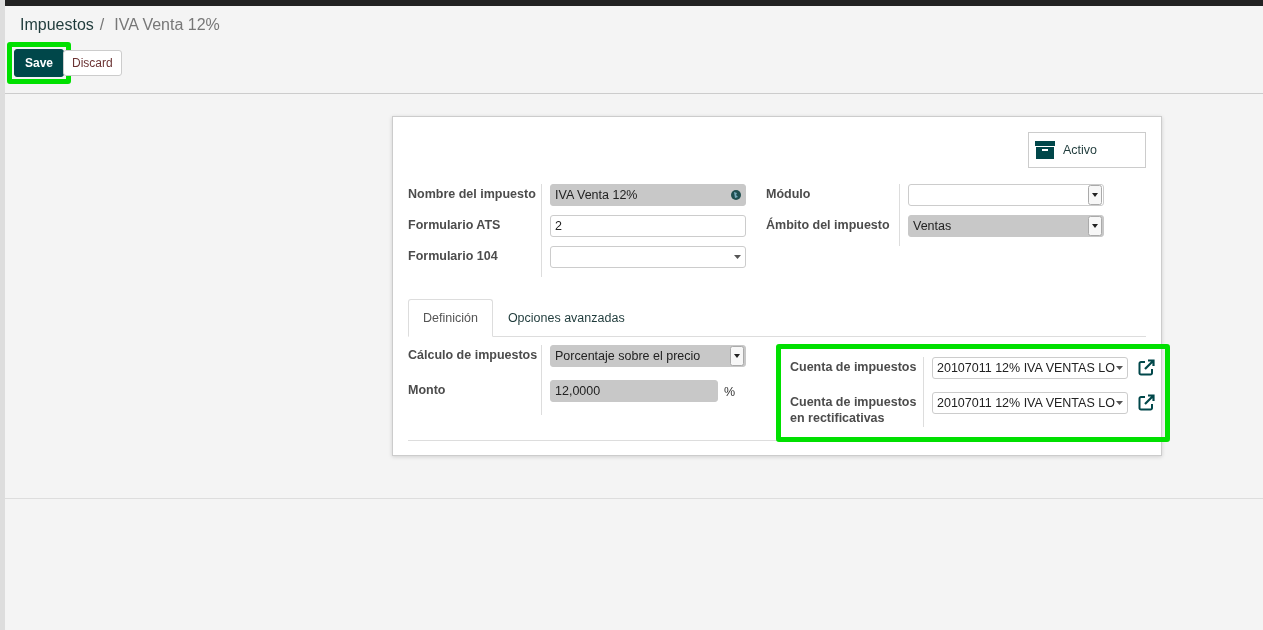 The image size is (1263, 630). Describe the element at coordinates (92, 63) in the screenshot. I see `discard-button: Discard` at that location.